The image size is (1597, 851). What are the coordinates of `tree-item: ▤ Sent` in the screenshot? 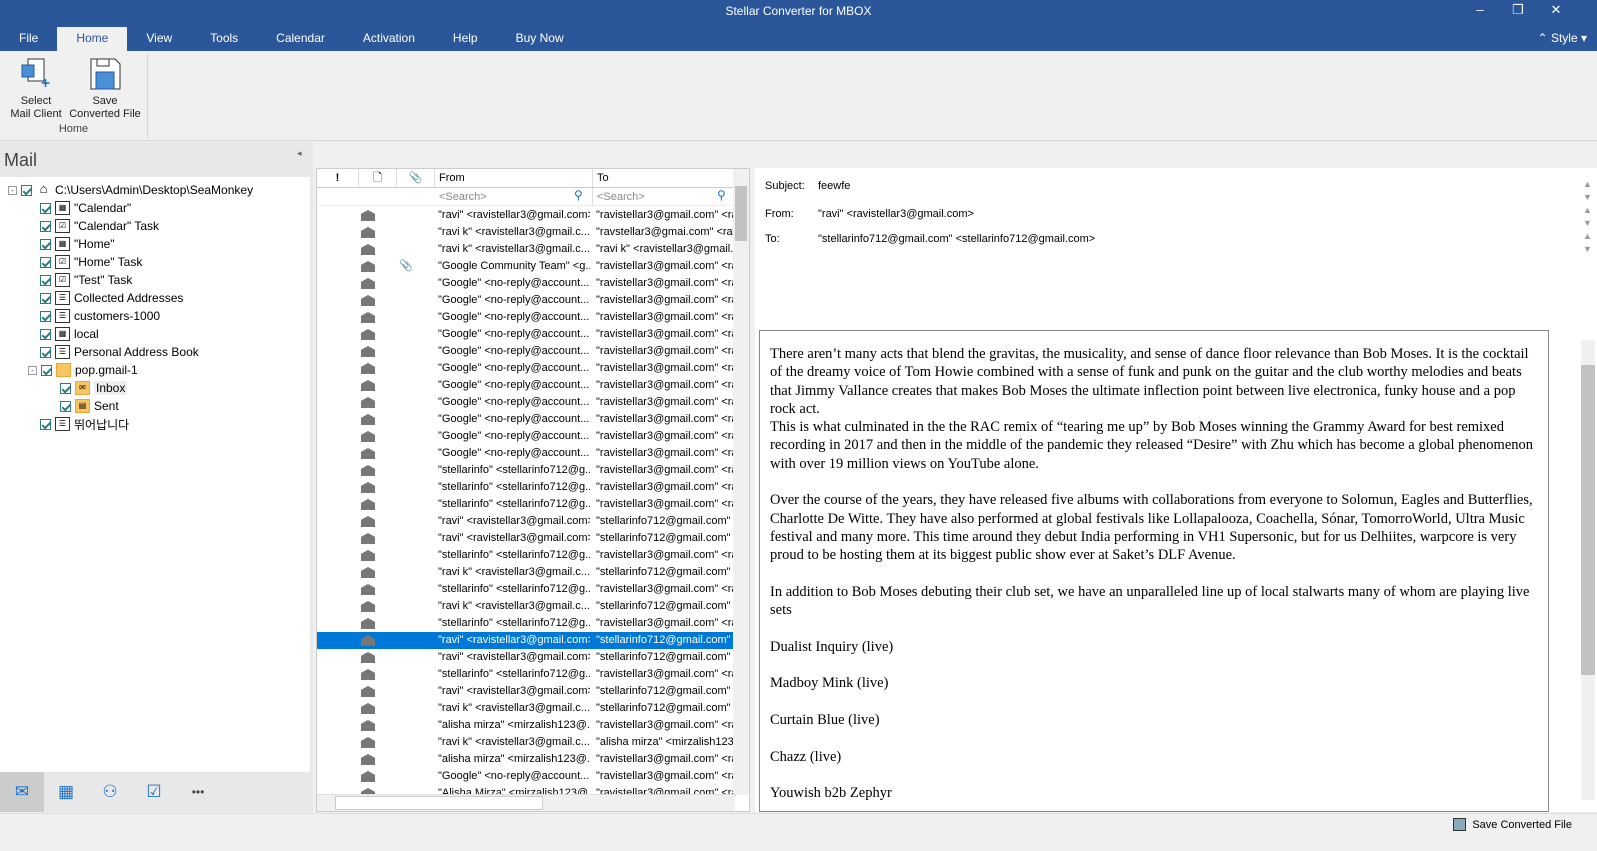 It's located at (89, 406).